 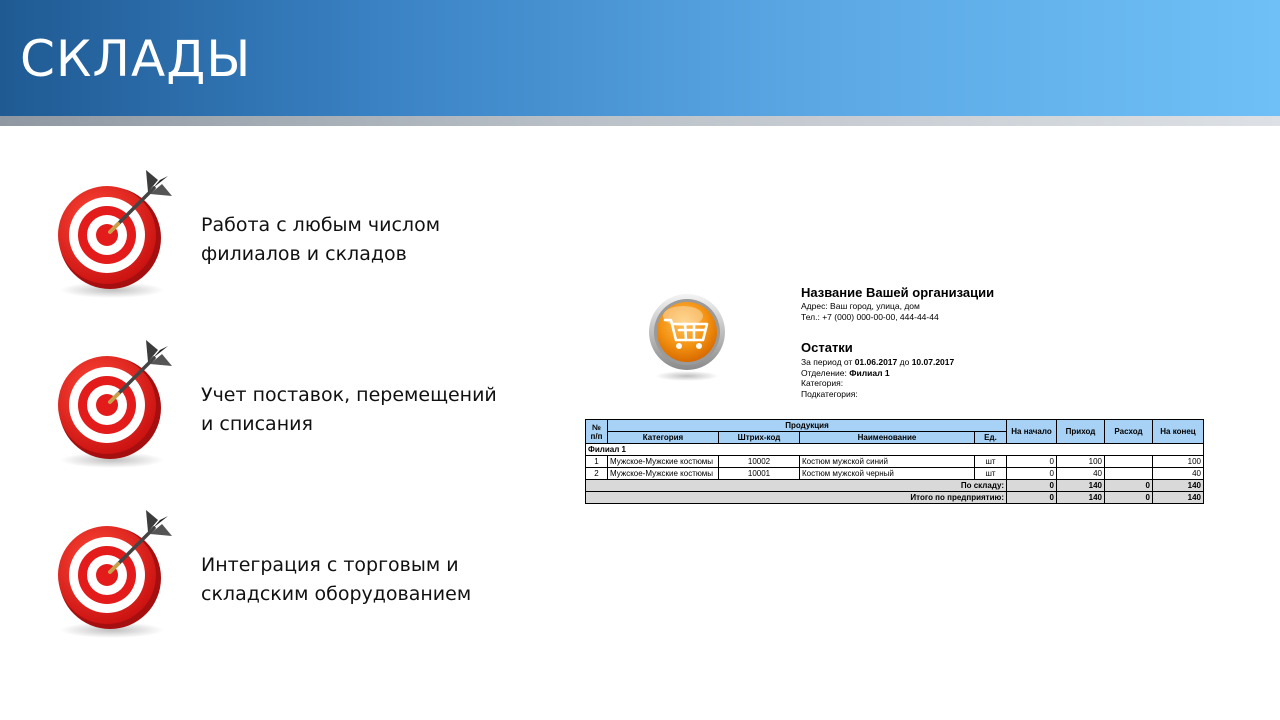 What do you see at coordinates (1031, 485) in the screenshot?
I see `warehouse-total-start: 0` at bounding box center [1031, 485].